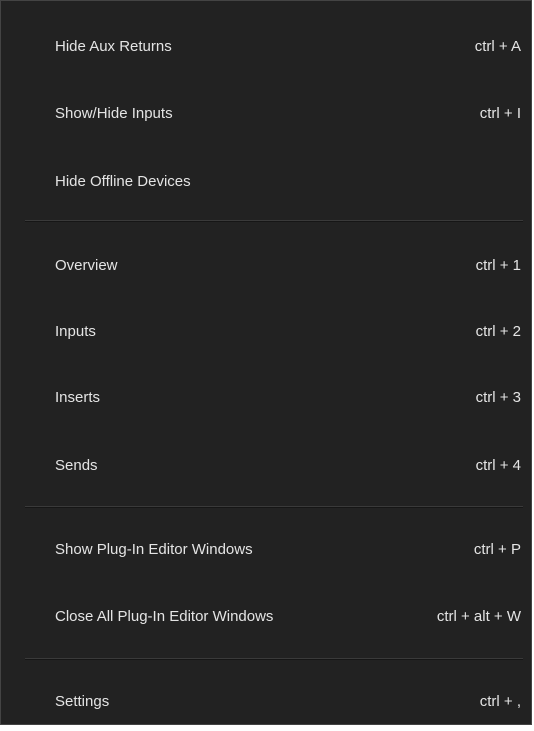 This screenshot has width=534, height=731. What do you see at coordinates (82, 701) in the screenshot?
I see `menu-item-label: Settings` at bounding box center [82, 701].